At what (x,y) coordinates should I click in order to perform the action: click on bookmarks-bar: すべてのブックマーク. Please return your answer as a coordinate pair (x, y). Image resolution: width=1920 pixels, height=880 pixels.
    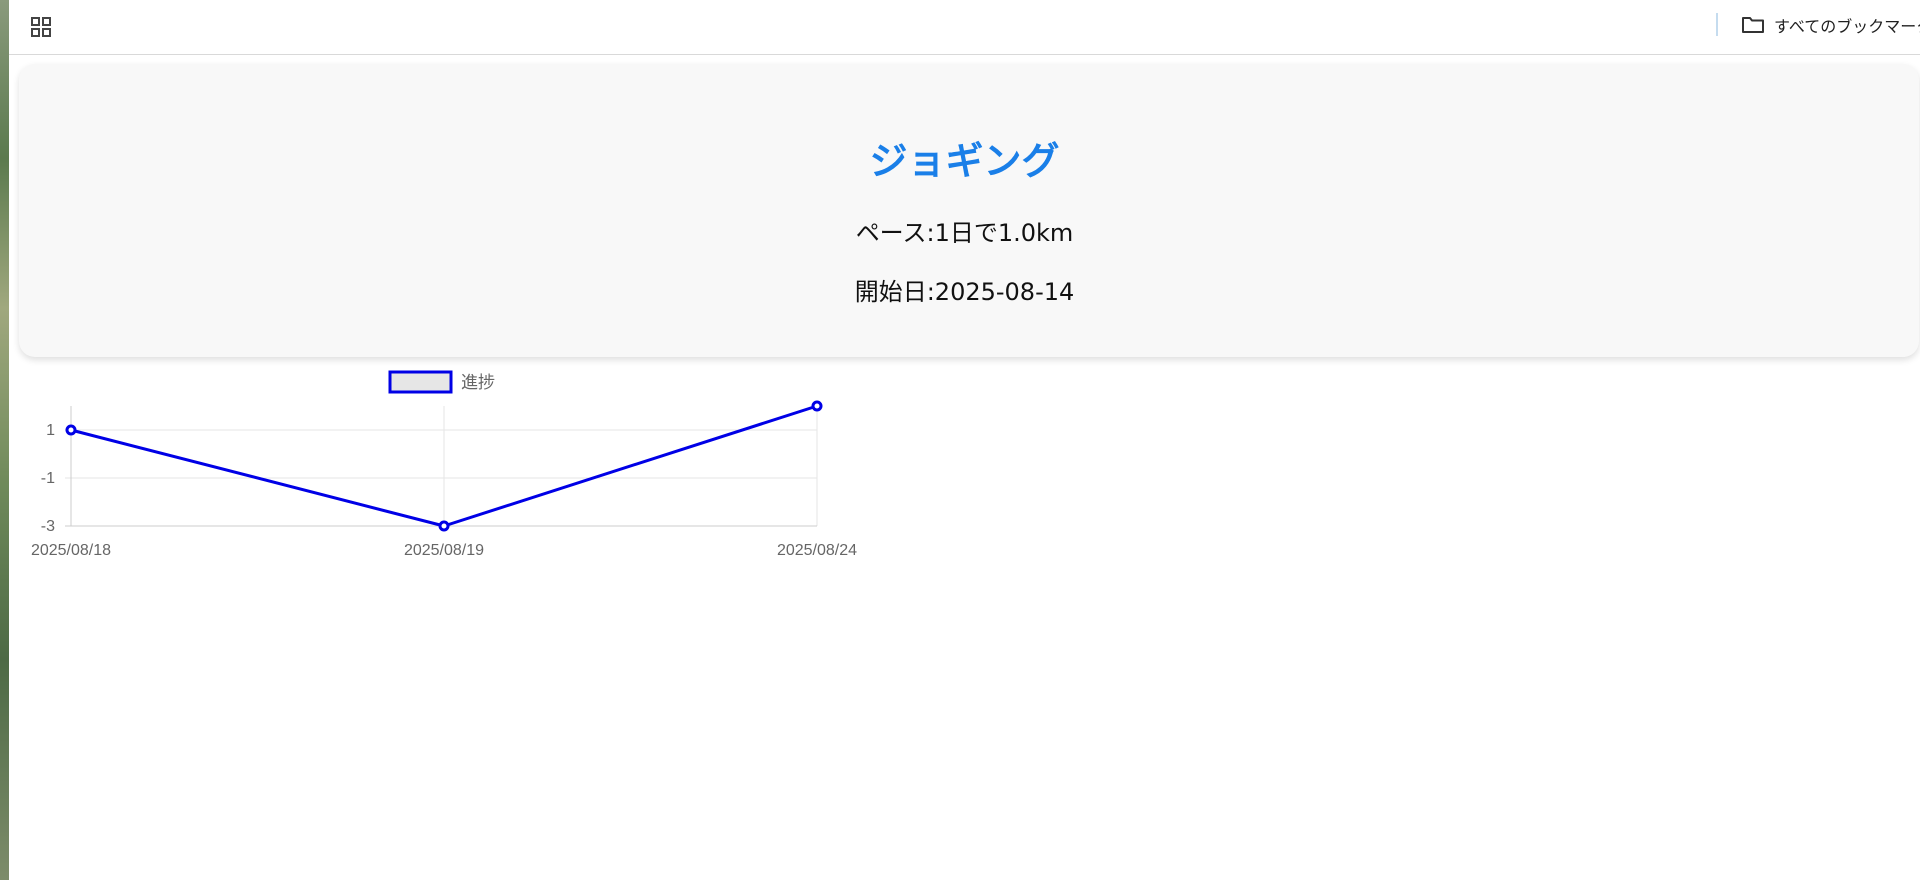
    Looking at the image, I should click on (964, 27).